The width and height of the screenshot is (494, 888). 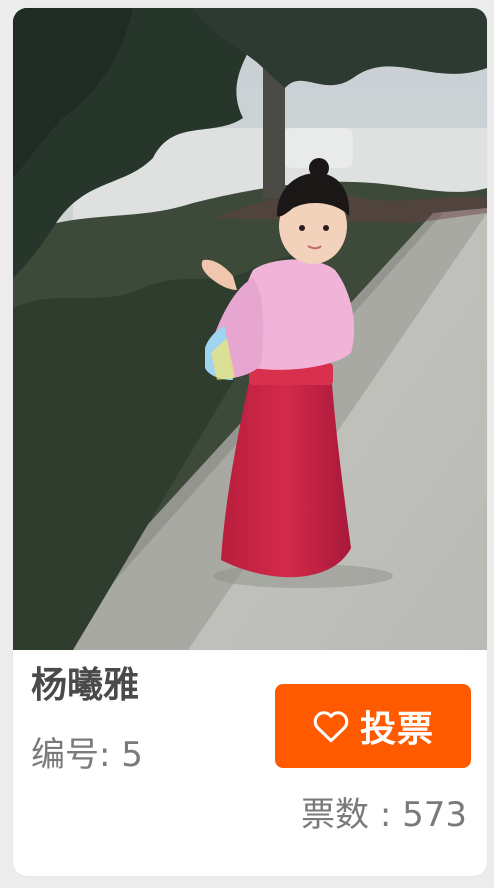 I want to click on vote-count: 票数 : 573, so click(x=384, y=815).